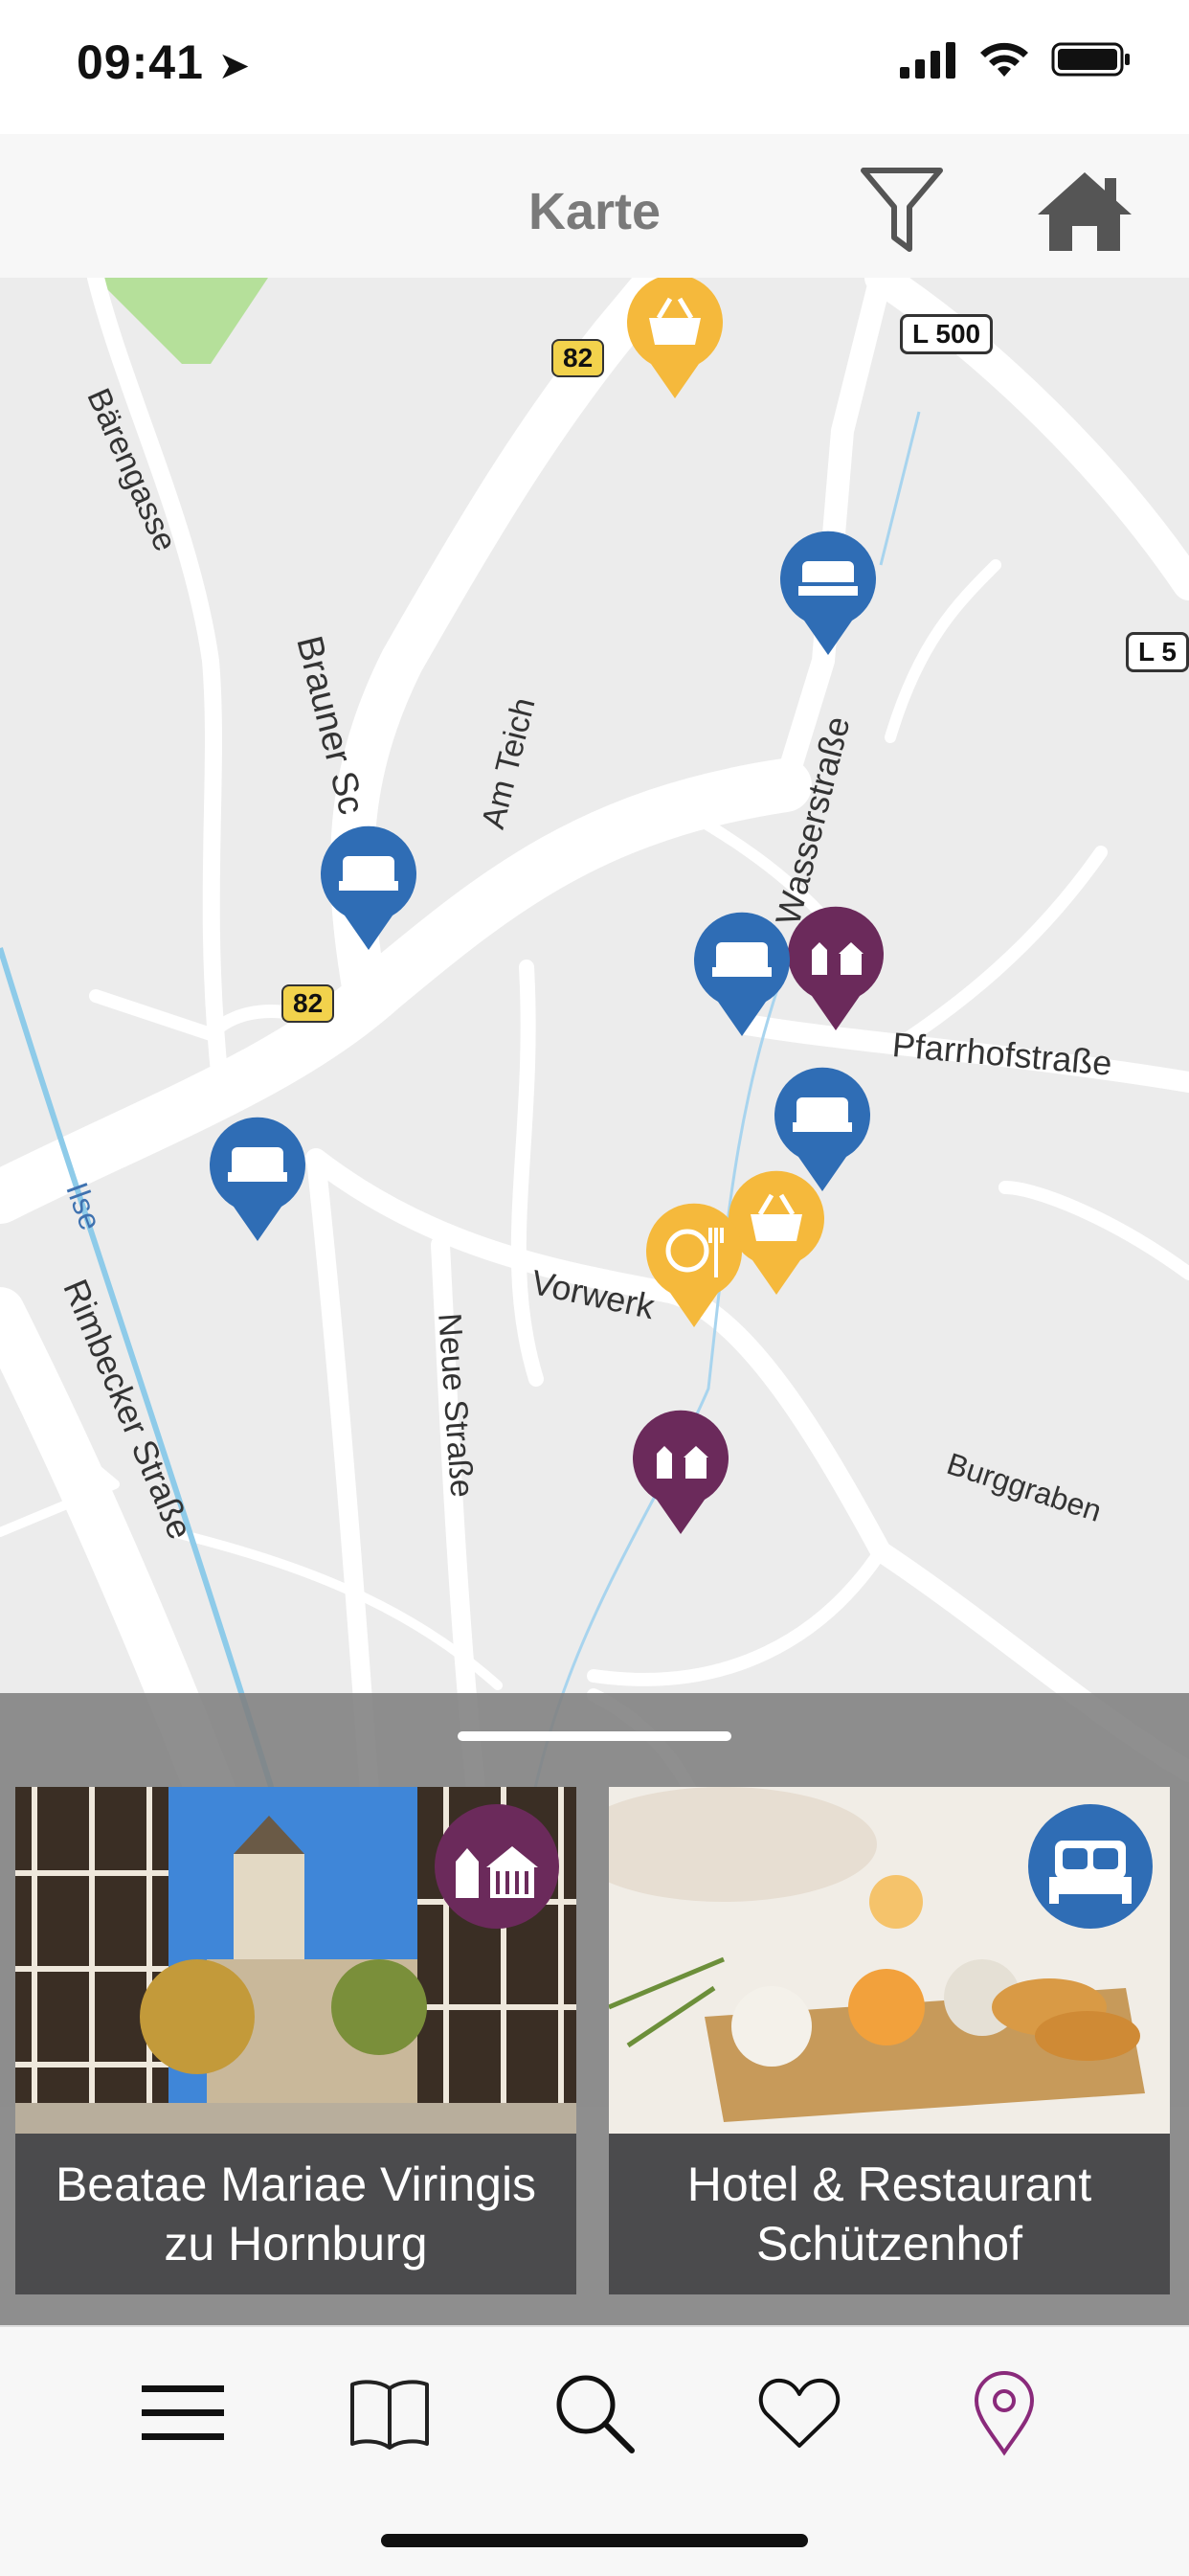 The width and height of the screenshot is (1189, 2576). I want to click on place-card-title: Hotel & Restaurant Schützenhof, so click(889, 2214).